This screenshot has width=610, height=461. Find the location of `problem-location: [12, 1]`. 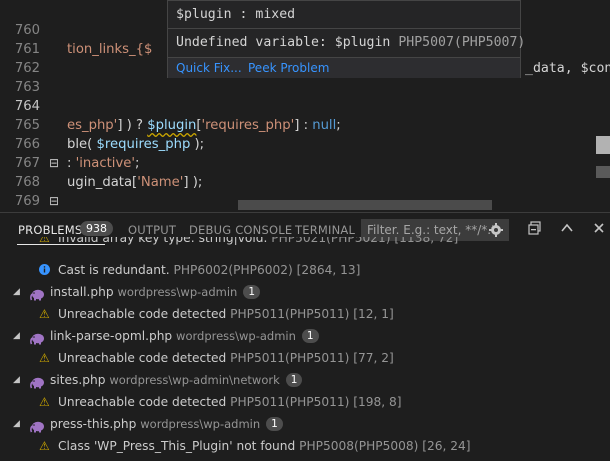

problem-location: [12, 1] is located at coordinates (373, 314).